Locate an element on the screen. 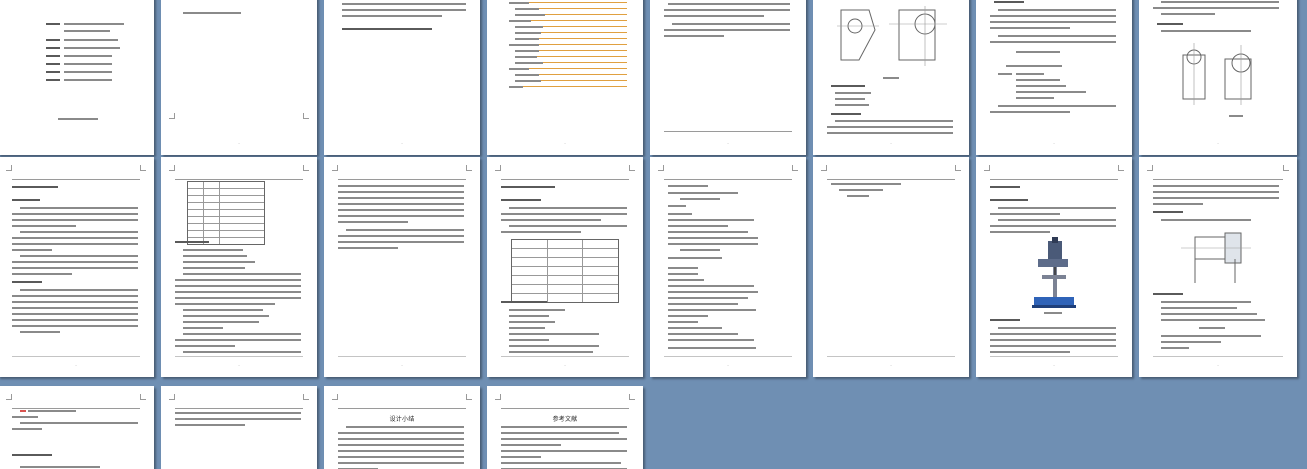  page-heading: 设计小结 is located at coordinates (402, 419).